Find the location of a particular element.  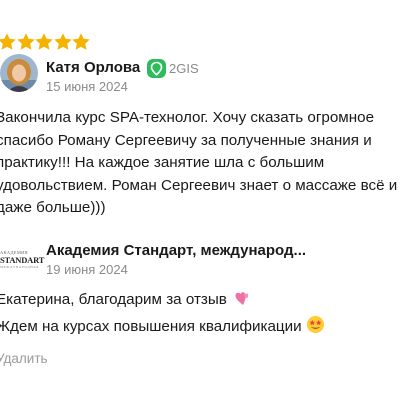

reply-date: 19 июня 2024 is located at coordinates (87, 269).